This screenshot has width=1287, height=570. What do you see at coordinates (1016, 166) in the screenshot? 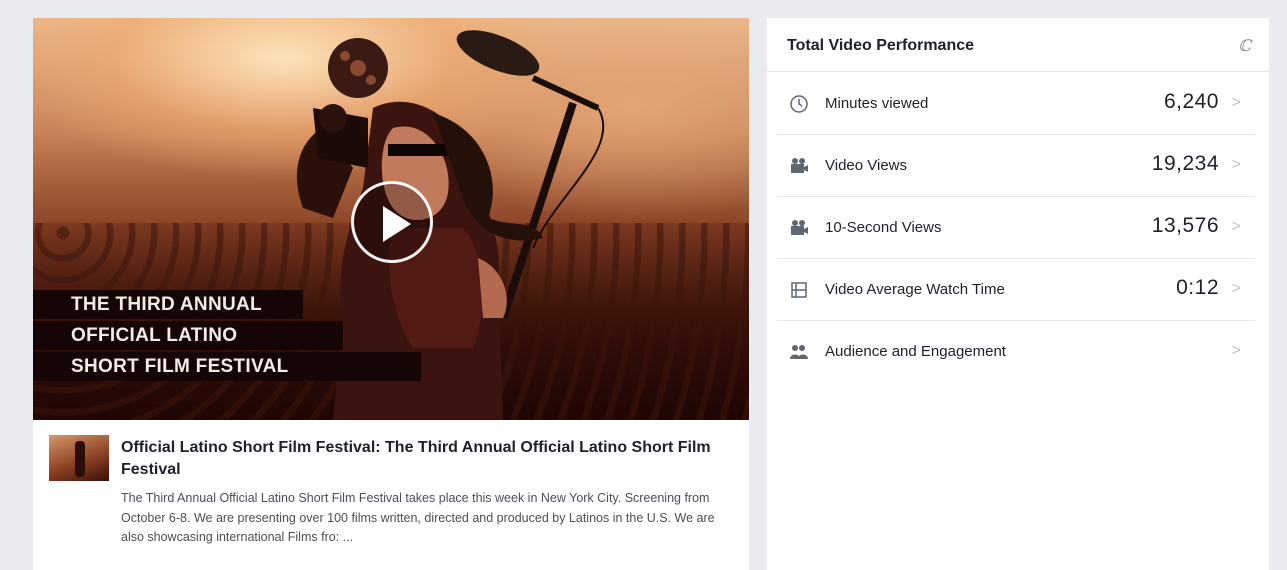
I see `metric-row-video-views: Video Views 19,234 >` at bounding box center [1016, 166].